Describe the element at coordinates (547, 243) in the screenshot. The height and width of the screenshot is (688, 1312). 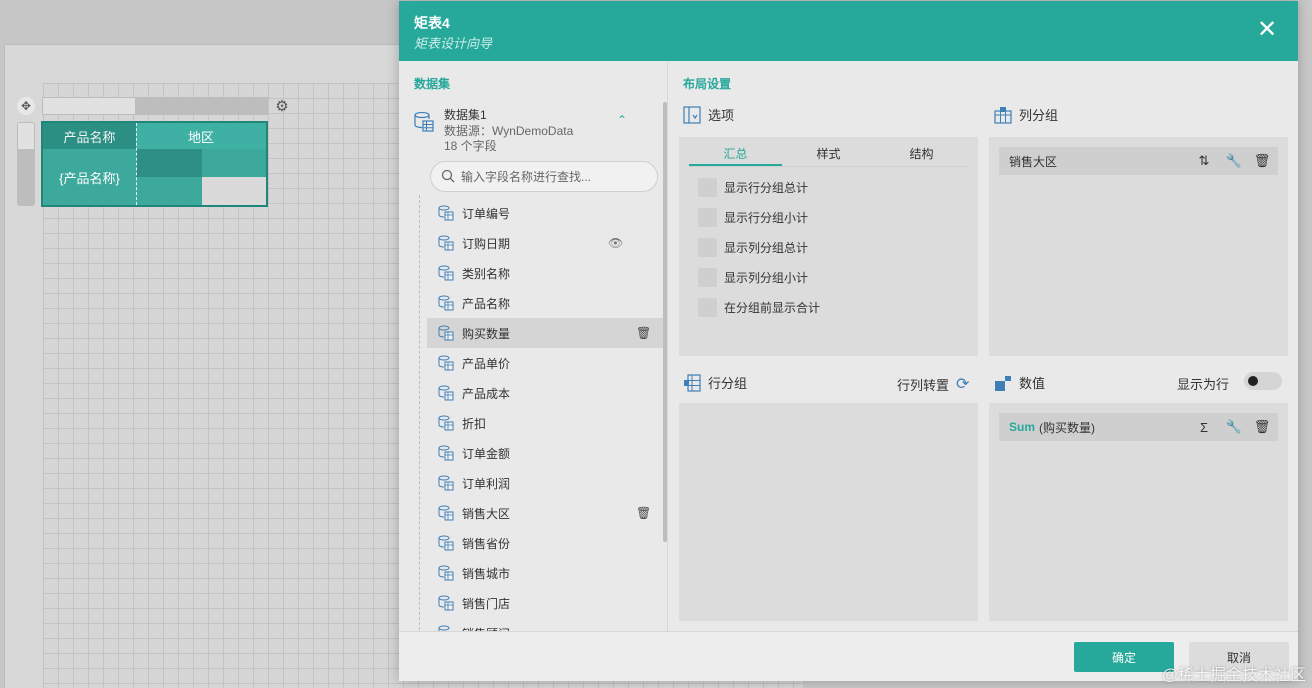
I see `field-item: 订购日期 👁` at that location.